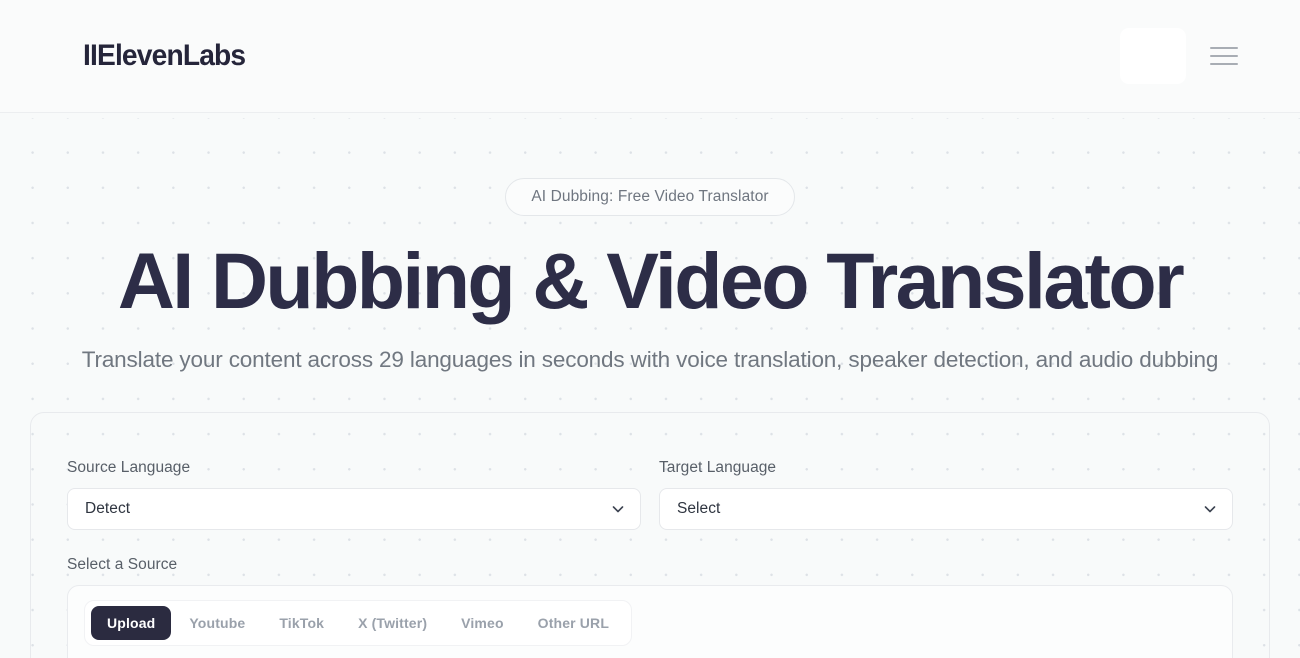  What do you see at coordinates (650, 197) in the screenshot?
I see `hero-badge: AI Dubbing: Free Video Translator` at bounding box center [650, 197].